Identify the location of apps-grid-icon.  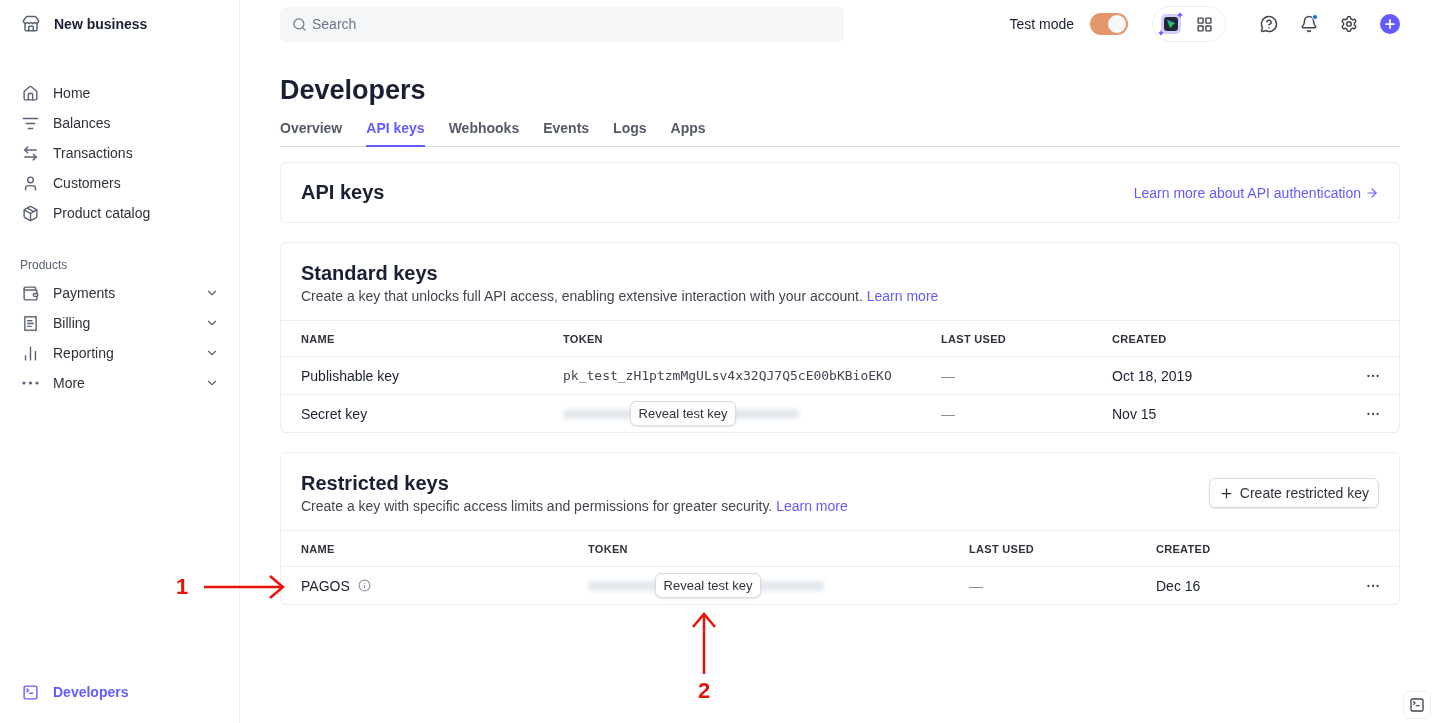
(1204, 24).